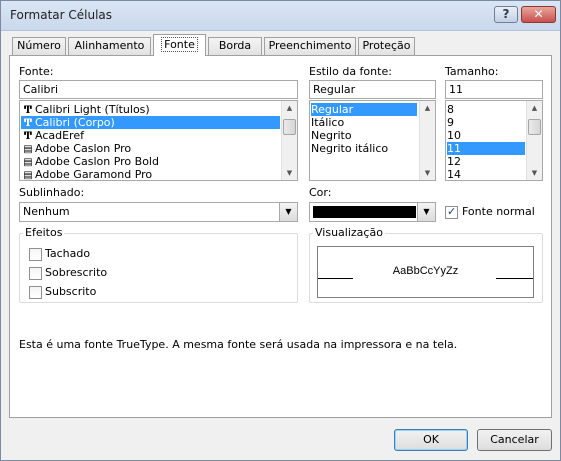  What do you see at coordinates (150, 148) in the screenshot?
I see `font-list-item: ▤ Adobe Caslon Pro` at bounding box center [150, 148].